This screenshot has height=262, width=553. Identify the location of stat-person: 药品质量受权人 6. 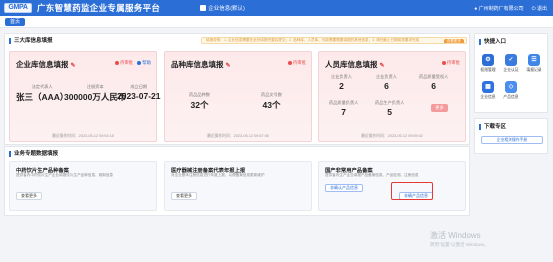
(433, 82).